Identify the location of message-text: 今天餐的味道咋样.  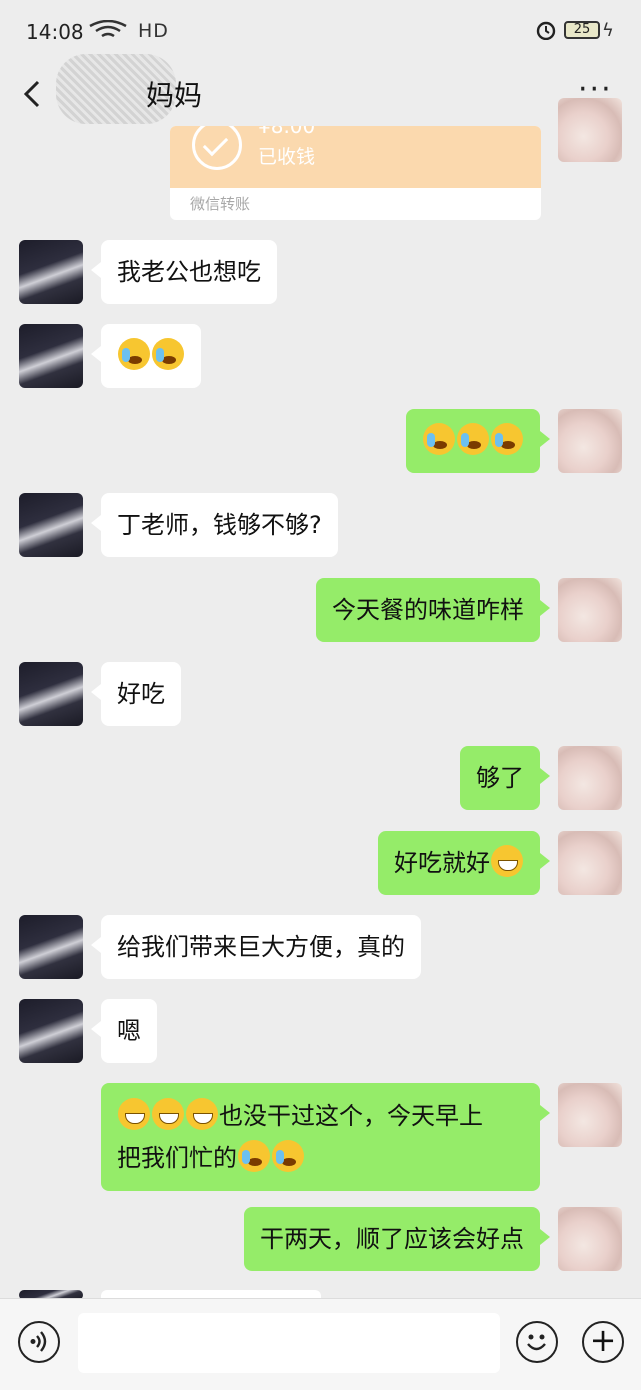
(428, 610).